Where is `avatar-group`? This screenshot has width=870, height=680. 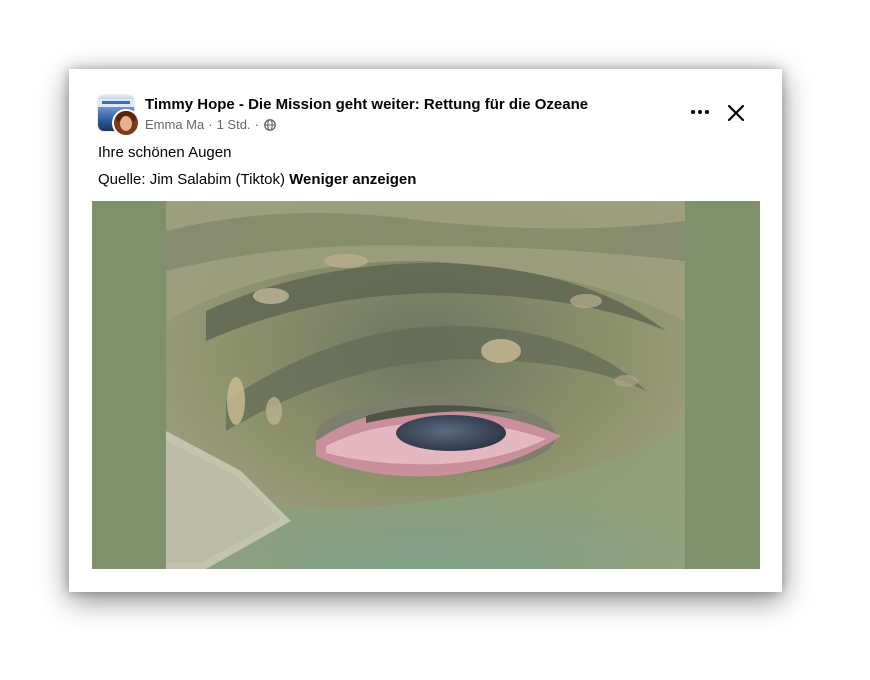 avatar-group is located at coordinates (119, 116).